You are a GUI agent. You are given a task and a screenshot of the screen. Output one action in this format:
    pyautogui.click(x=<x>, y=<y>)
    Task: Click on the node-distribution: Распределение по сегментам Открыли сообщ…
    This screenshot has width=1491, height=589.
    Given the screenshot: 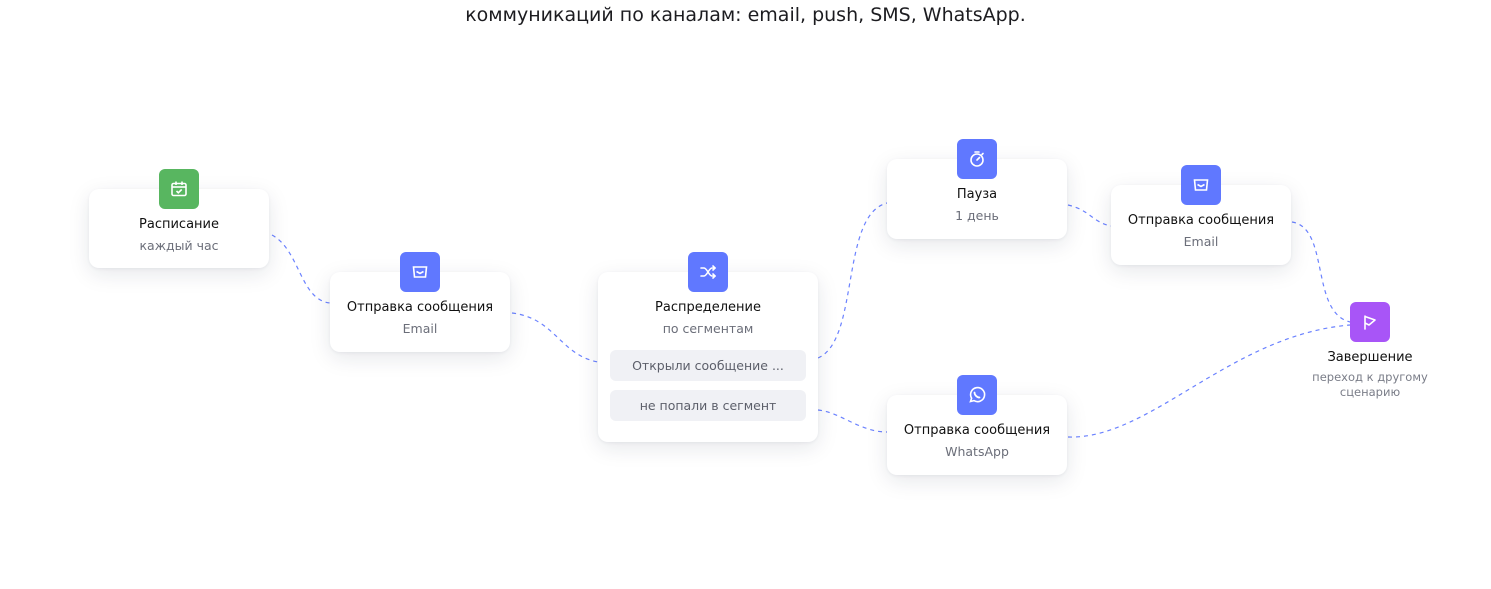 What is the action you would take?
    pyautogui.click(x=708, y=347)
    